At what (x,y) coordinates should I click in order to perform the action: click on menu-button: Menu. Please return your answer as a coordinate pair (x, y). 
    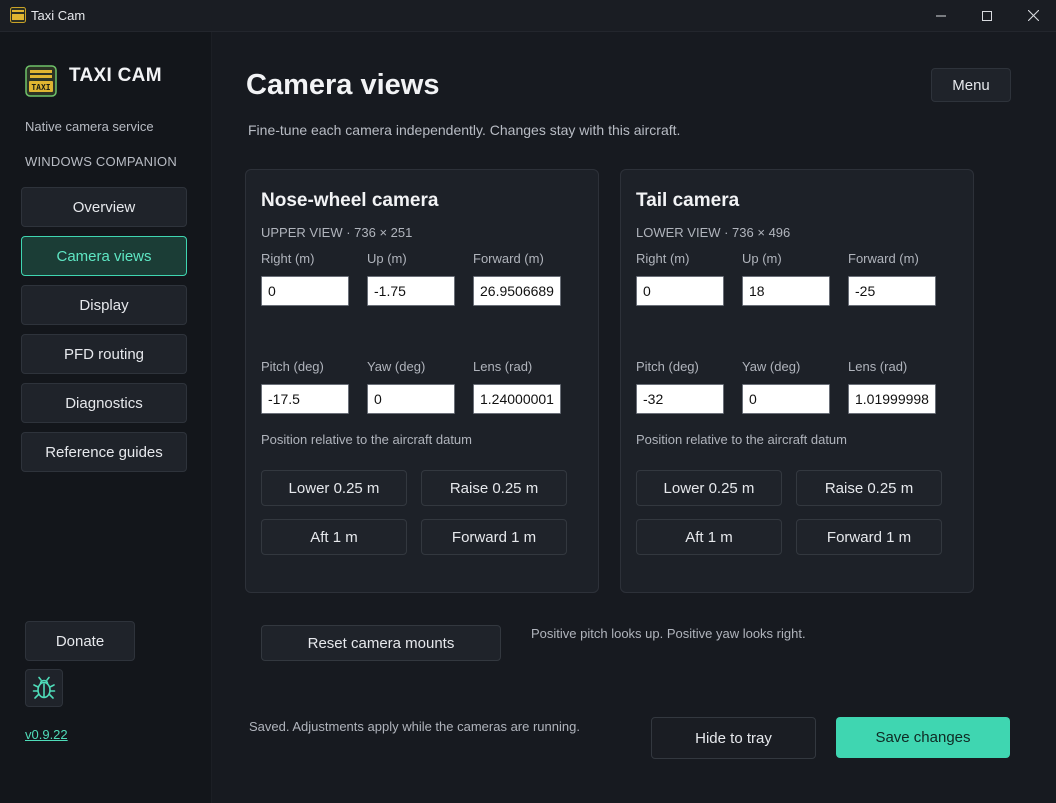
    Looking at the image, I should click on (971, 85).